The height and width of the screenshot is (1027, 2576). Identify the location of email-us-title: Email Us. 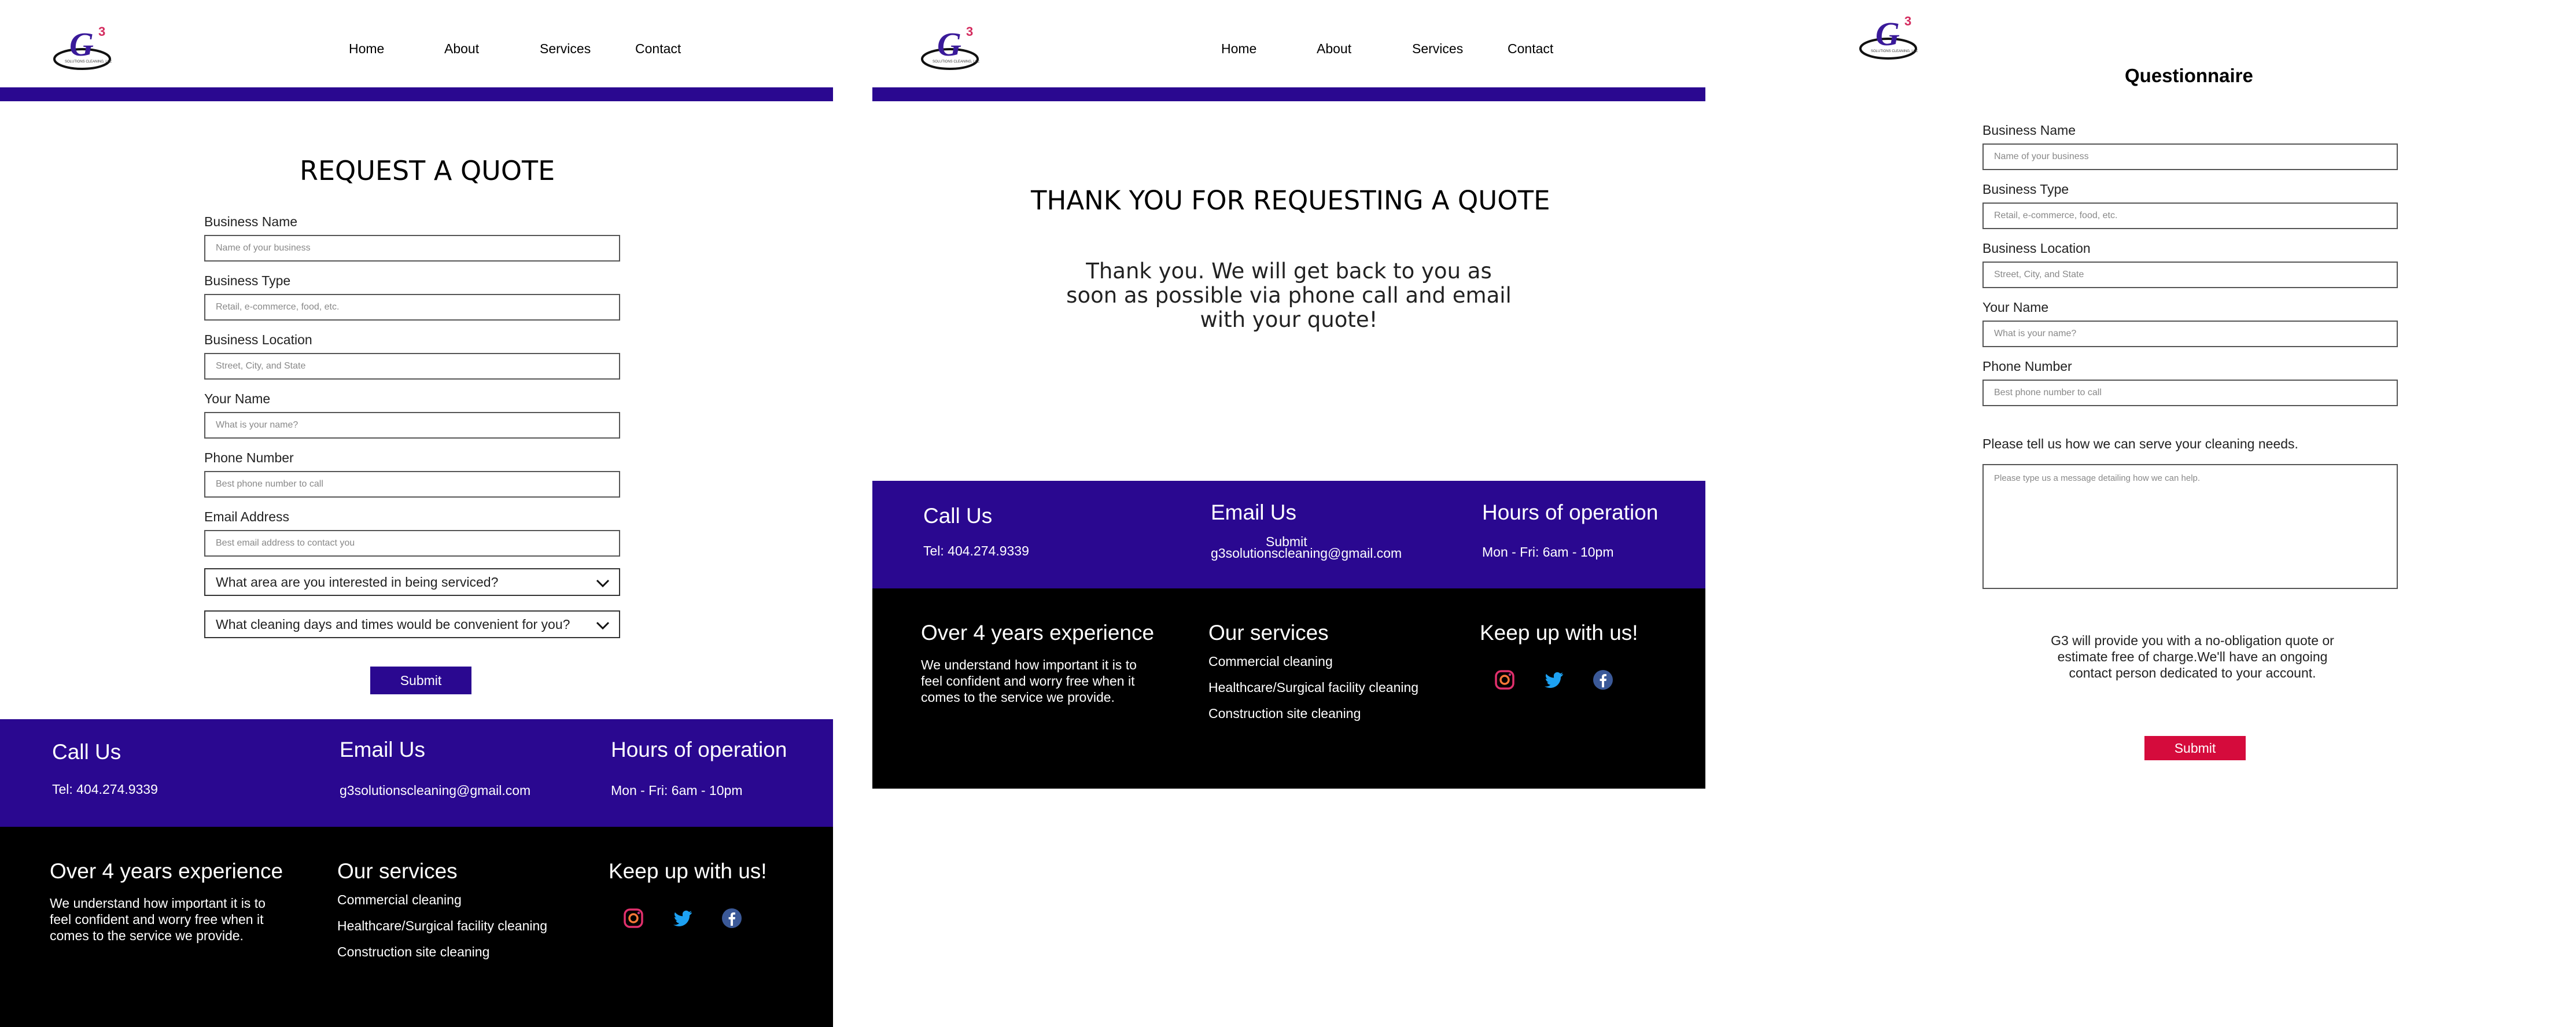
(1254, 512).